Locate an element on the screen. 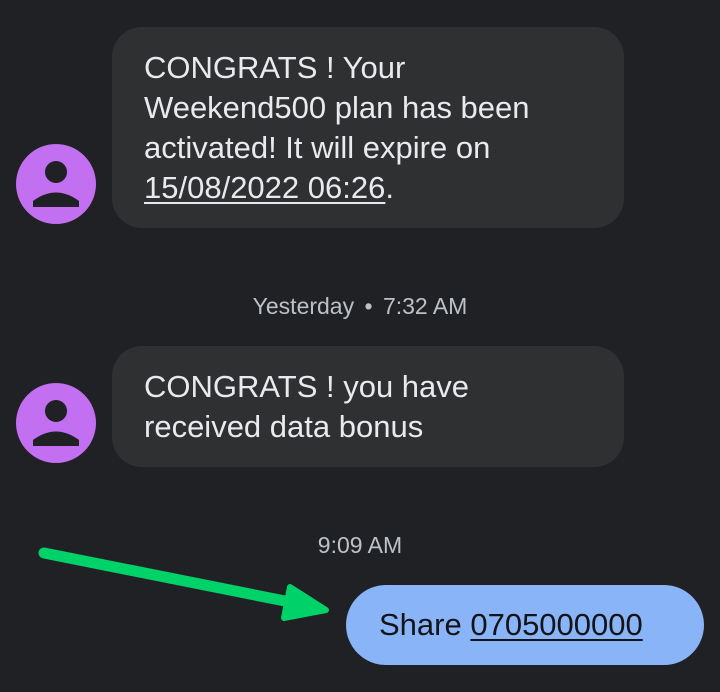 This screenshot has height=692, width=720. green-arrow-icon is located at coordinates (183, 584).